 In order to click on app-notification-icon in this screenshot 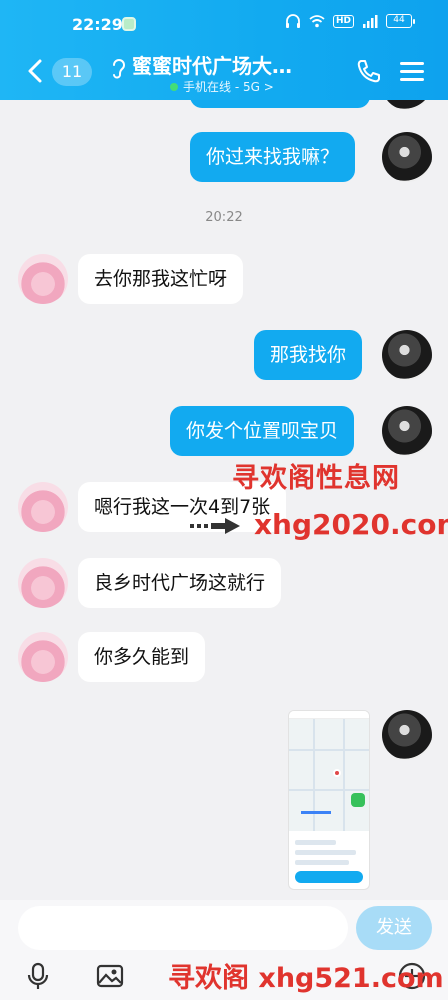, I will do `click(129, 24)`.